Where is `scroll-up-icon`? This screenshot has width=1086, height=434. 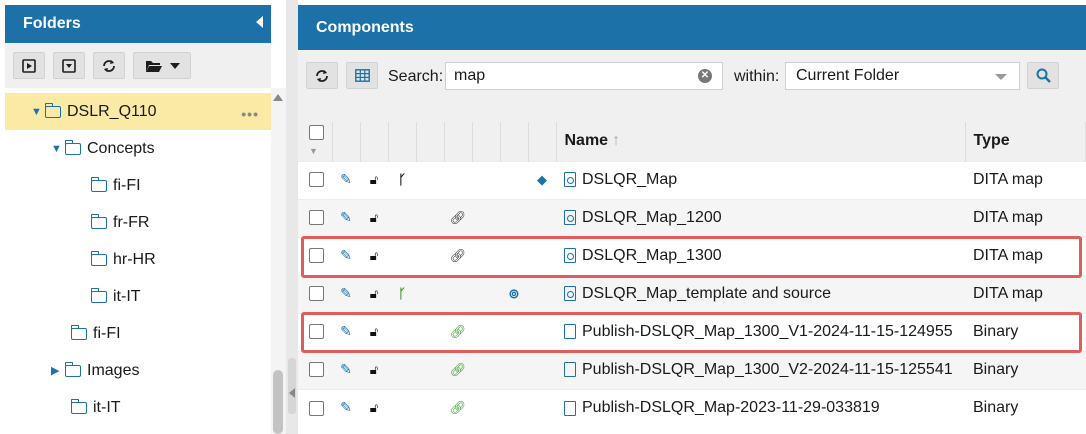
scroll-up-icon is located at coordinates (278, 97).